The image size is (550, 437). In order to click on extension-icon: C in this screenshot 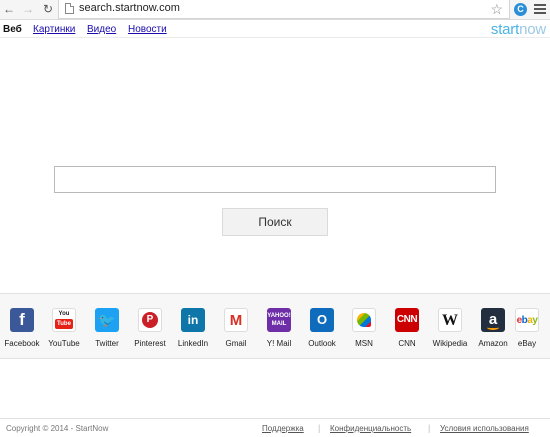, I will do `click(520, 9)`.